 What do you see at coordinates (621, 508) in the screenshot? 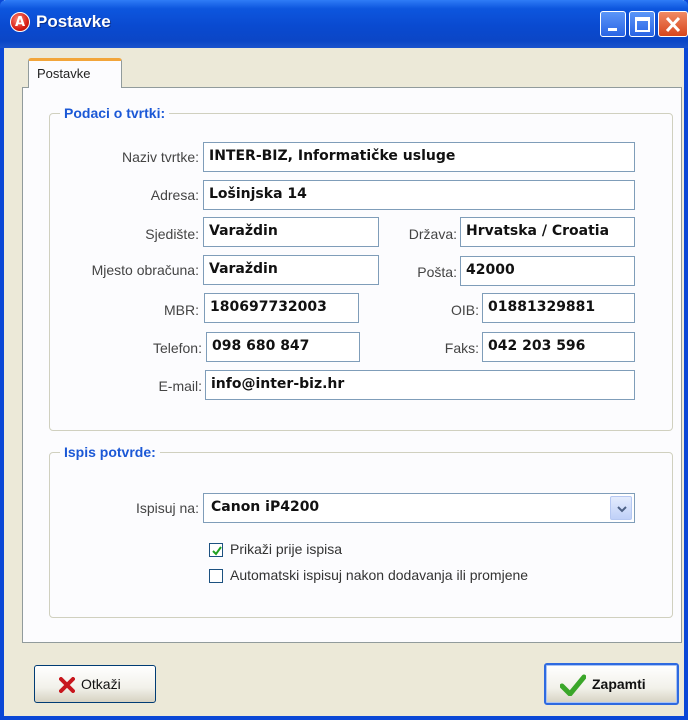
I see `chevron-down-icon` at bounding box center [621, 508].